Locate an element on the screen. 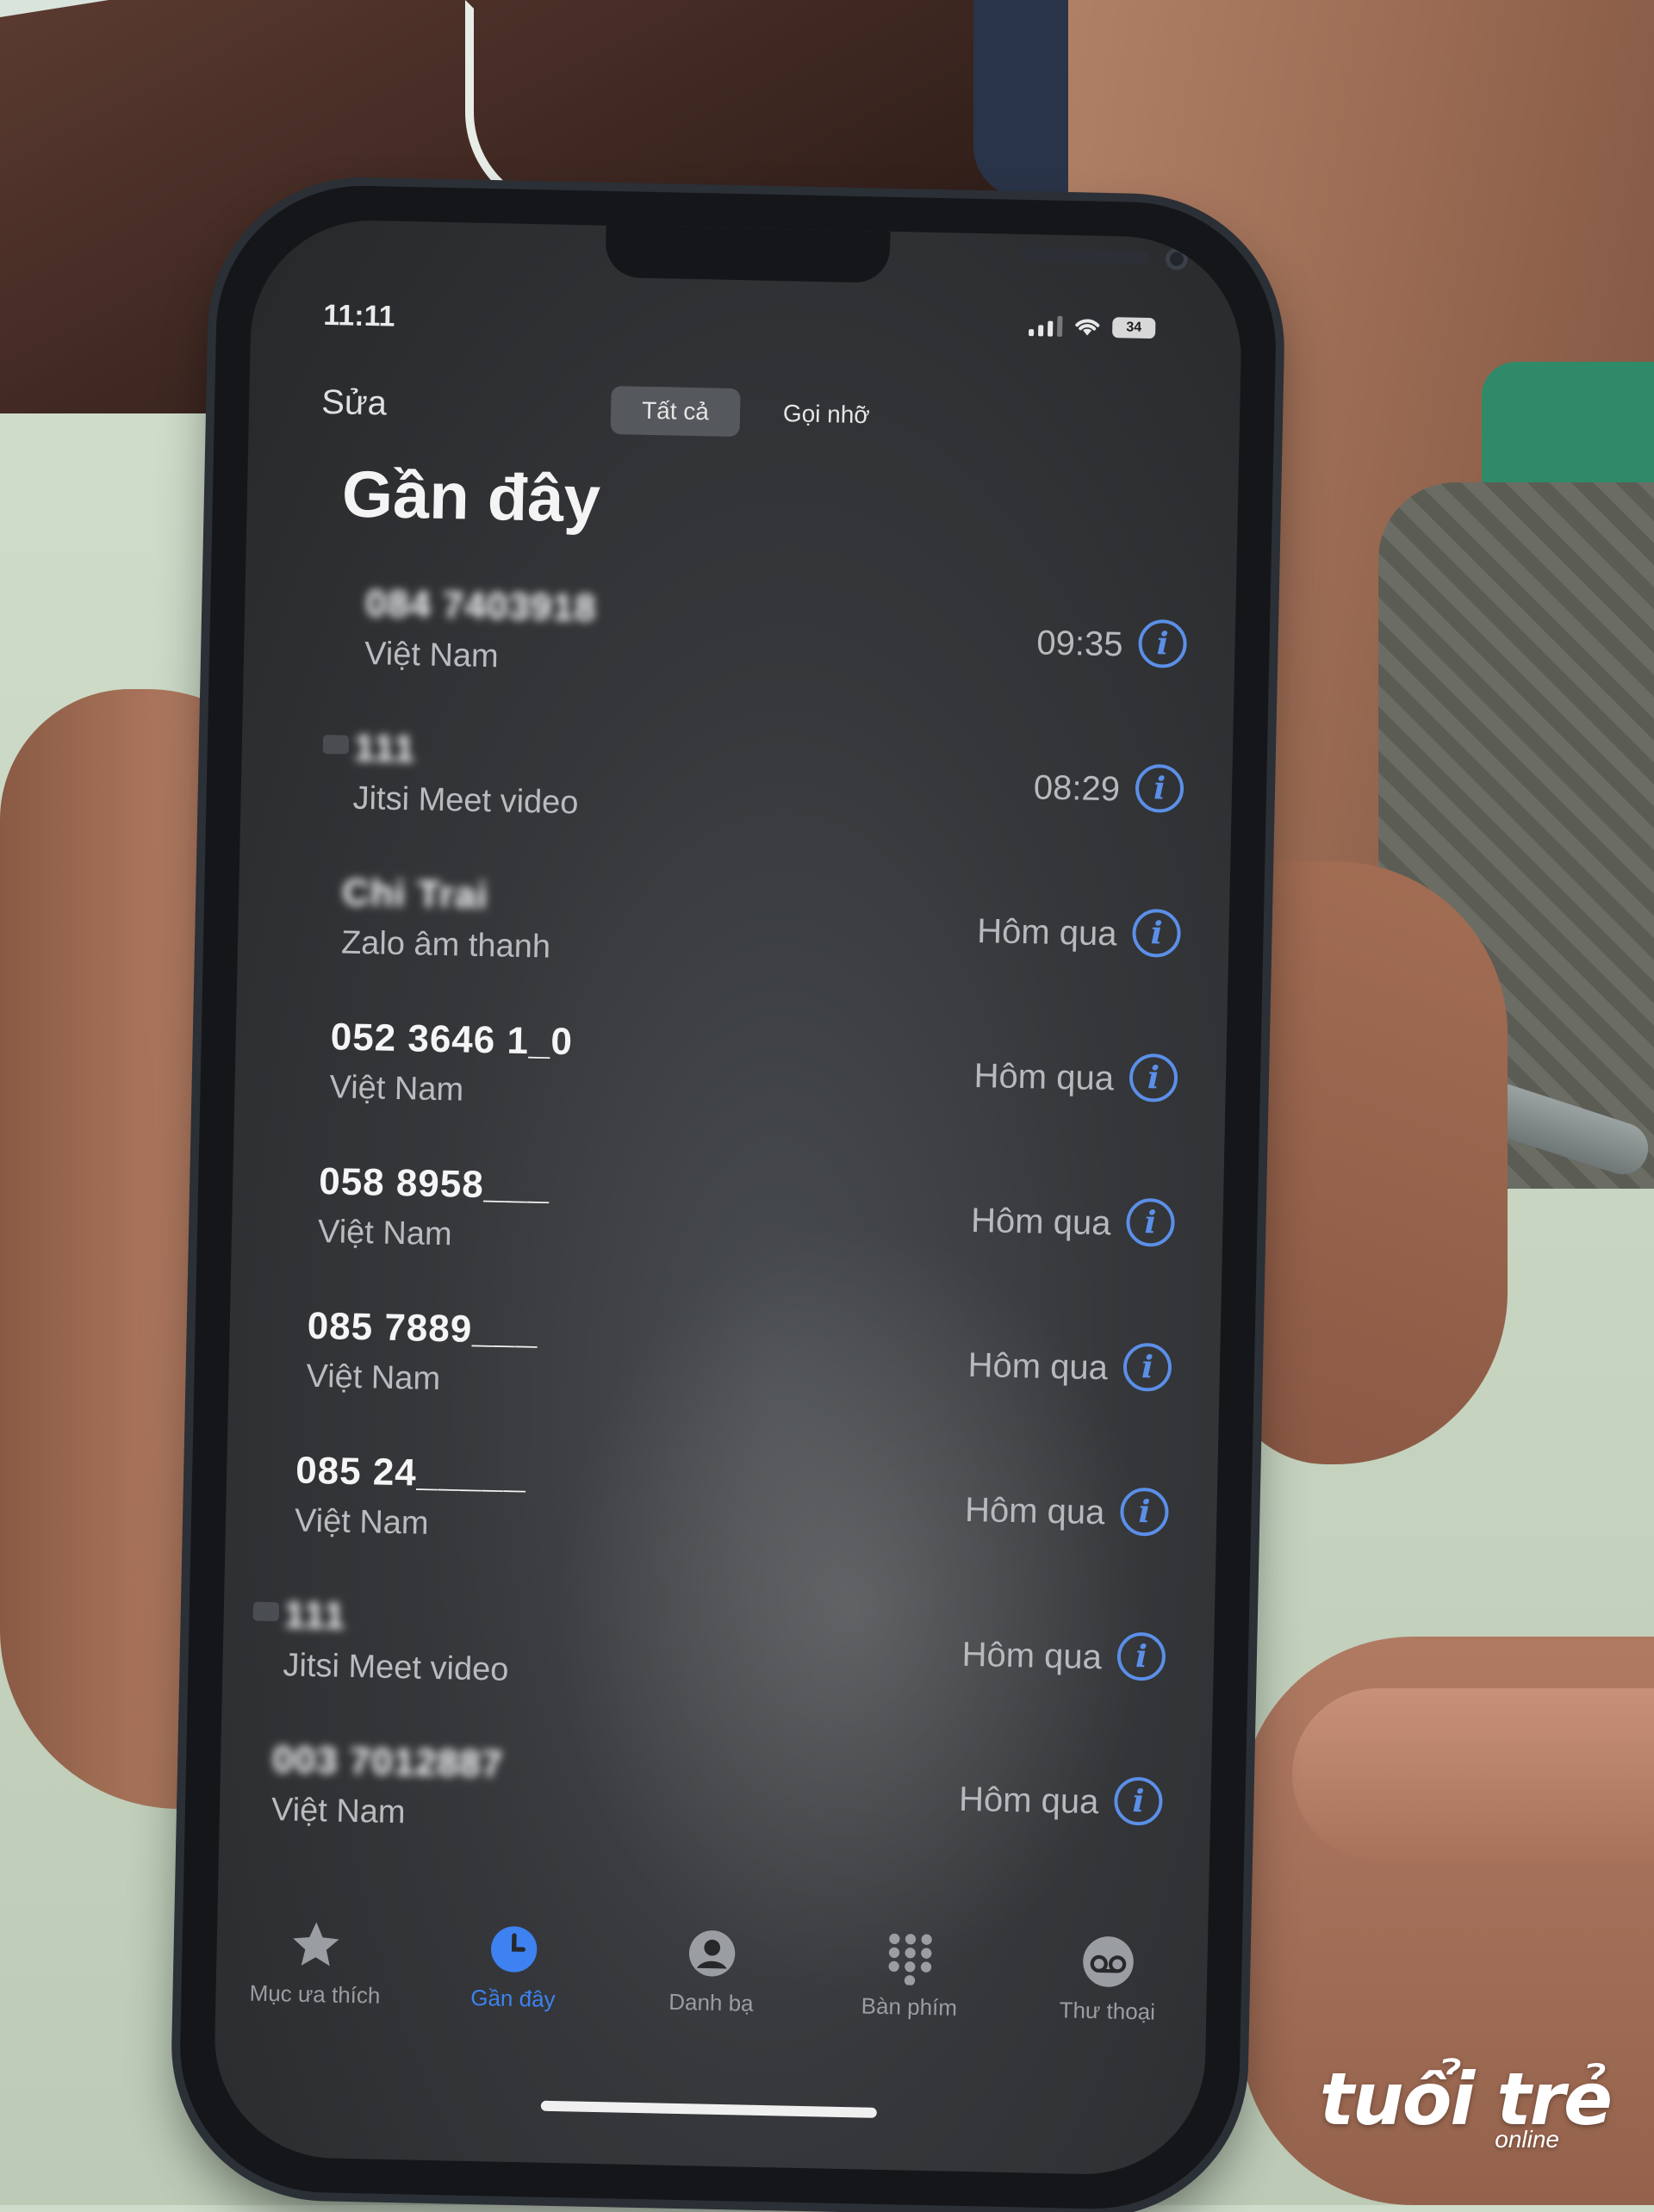 The height and width of the screenshot is (2212, 1654). status-time: 11:11 is located at coordinates (359, 315).